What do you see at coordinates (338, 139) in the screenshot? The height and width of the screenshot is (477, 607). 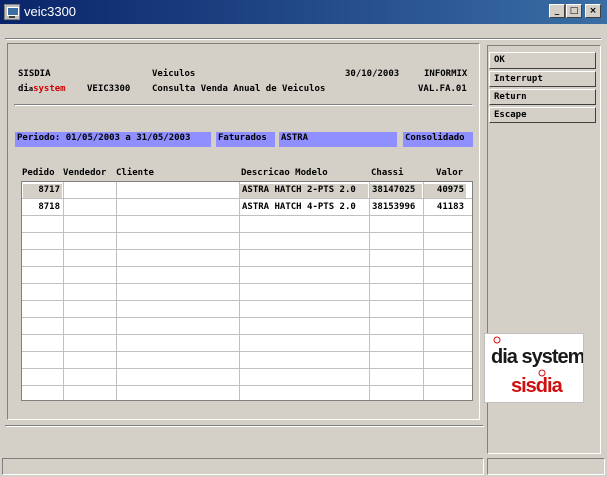 I see `modelo-field: ASTRA` at bounding box center [338, 139].